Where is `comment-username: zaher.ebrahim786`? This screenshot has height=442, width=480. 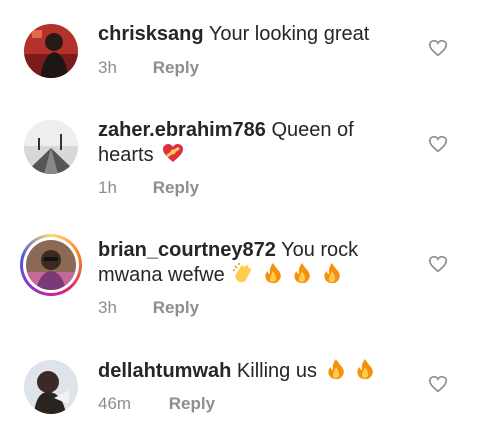 comment-username: zaher.ebrahim786 is located at coordinates (182, 130).